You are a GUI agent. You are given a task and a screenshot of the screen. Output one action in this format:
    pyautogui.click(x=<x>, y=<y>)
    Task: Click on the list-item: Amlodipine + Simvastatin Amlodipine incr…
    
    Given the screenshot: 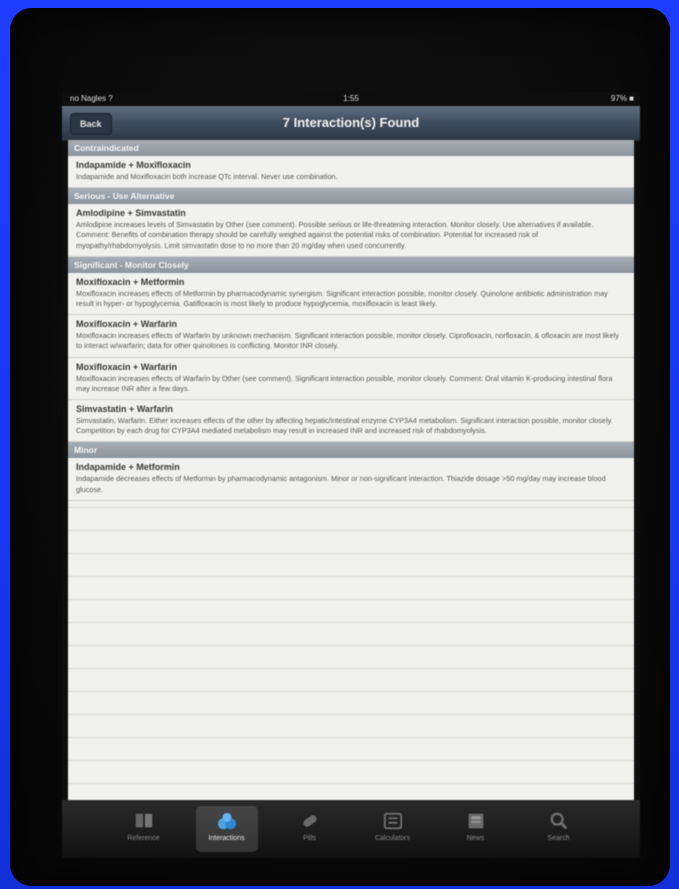 What is the action you would take?
    pyautogui.click(x=351, y=230)
    